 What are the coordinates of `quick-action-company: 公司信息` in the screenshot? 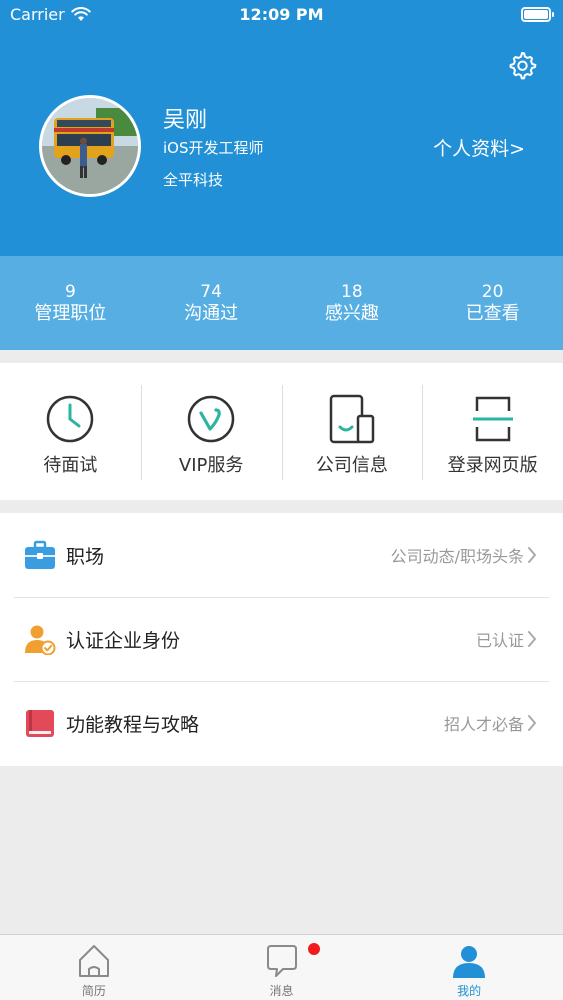 It's located at (352, 431).